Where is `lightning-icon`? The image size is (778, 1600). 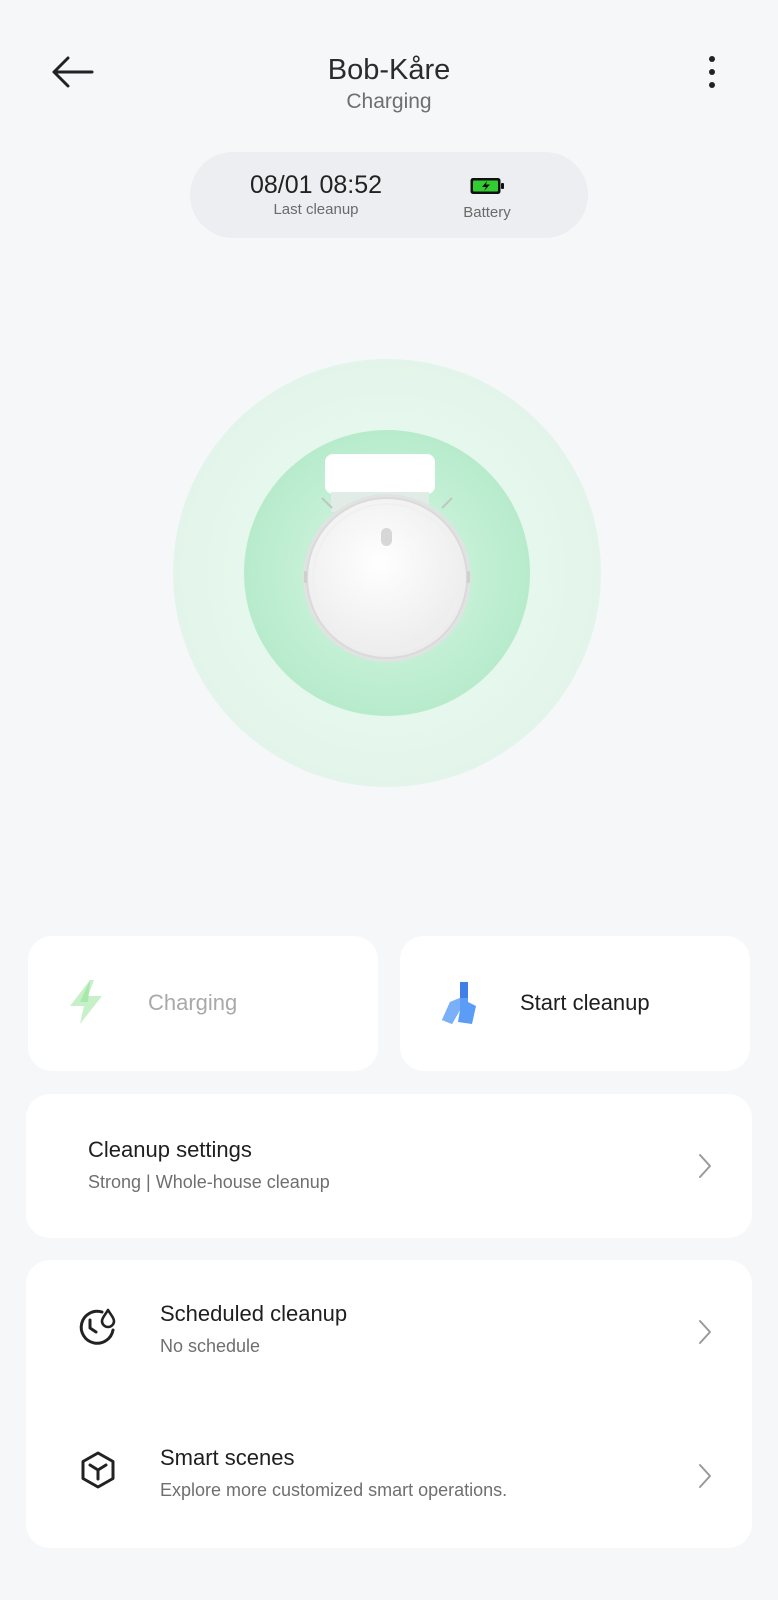
lightning-icon is located at coordinates (86, 1002).